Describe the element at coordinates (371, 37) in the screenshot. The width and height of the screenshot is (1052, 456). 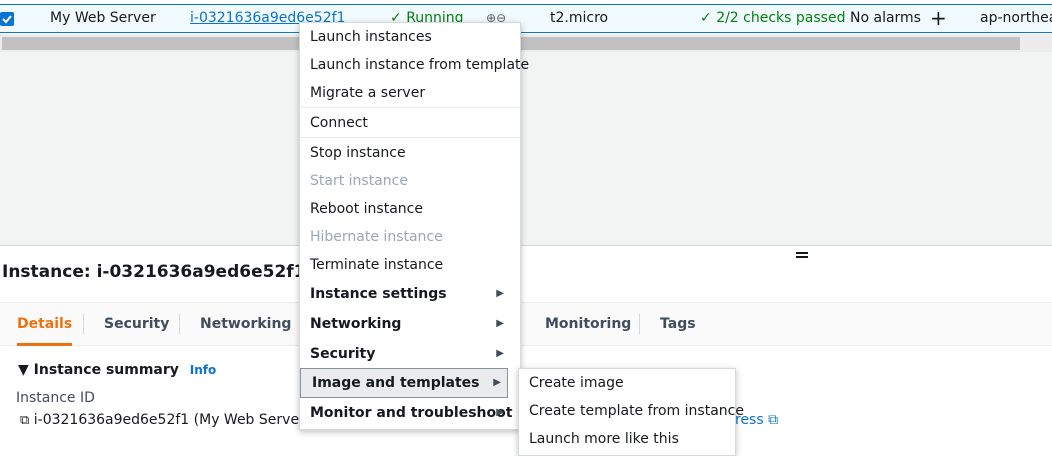
I see `menu-item-launch-instances: Launch instances` at that location.